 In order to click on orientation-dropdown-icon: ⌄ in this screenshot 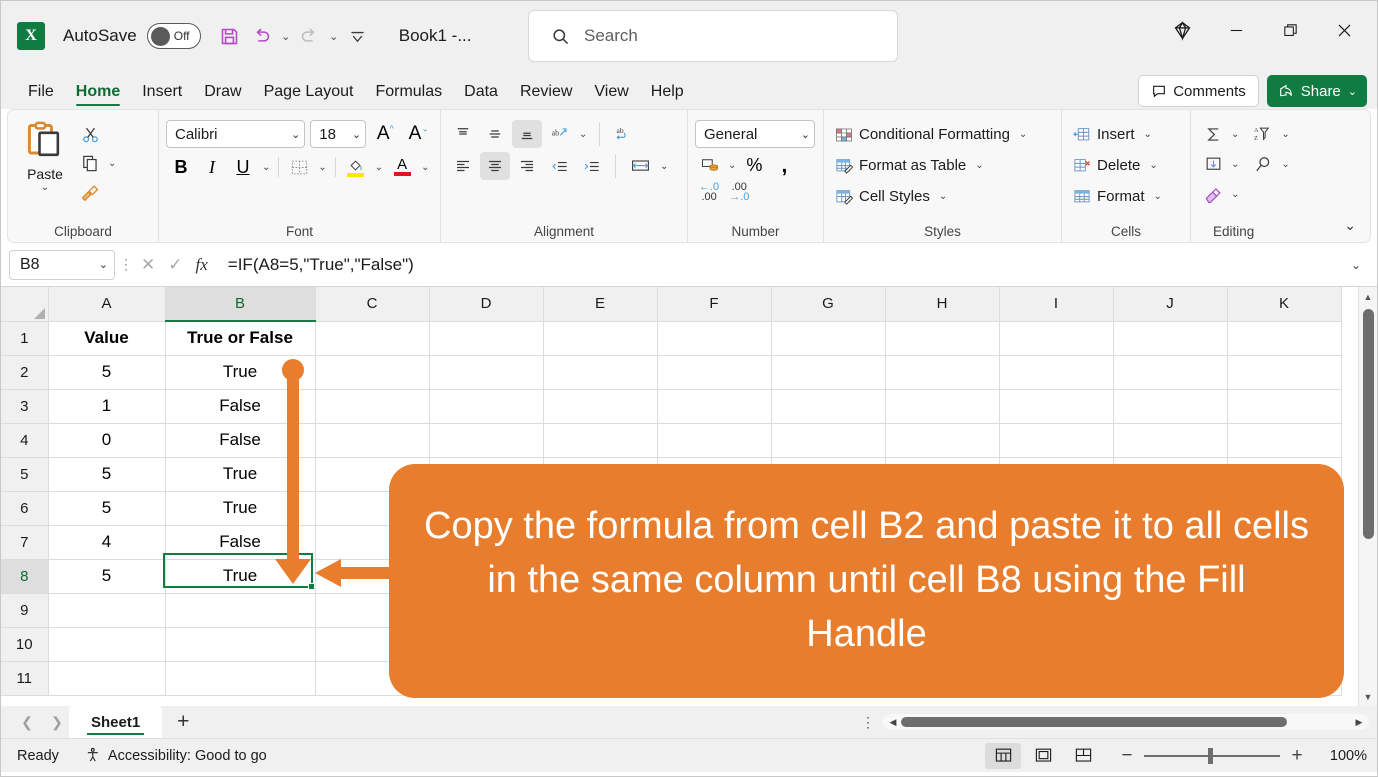, I will do `click(583, 134)`.